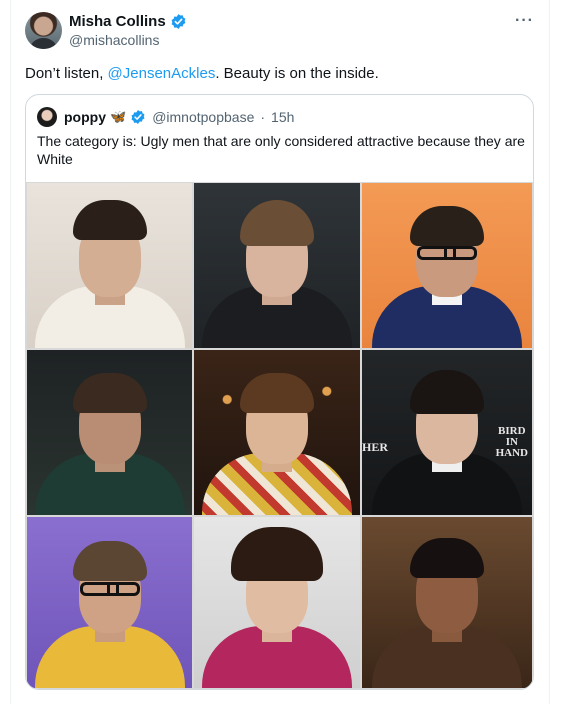 This screenshot has height=704, width=565. Describe the element at coordinates (282, 117) in the screenshot. I see `quote-timestamp: 15h` at that location.